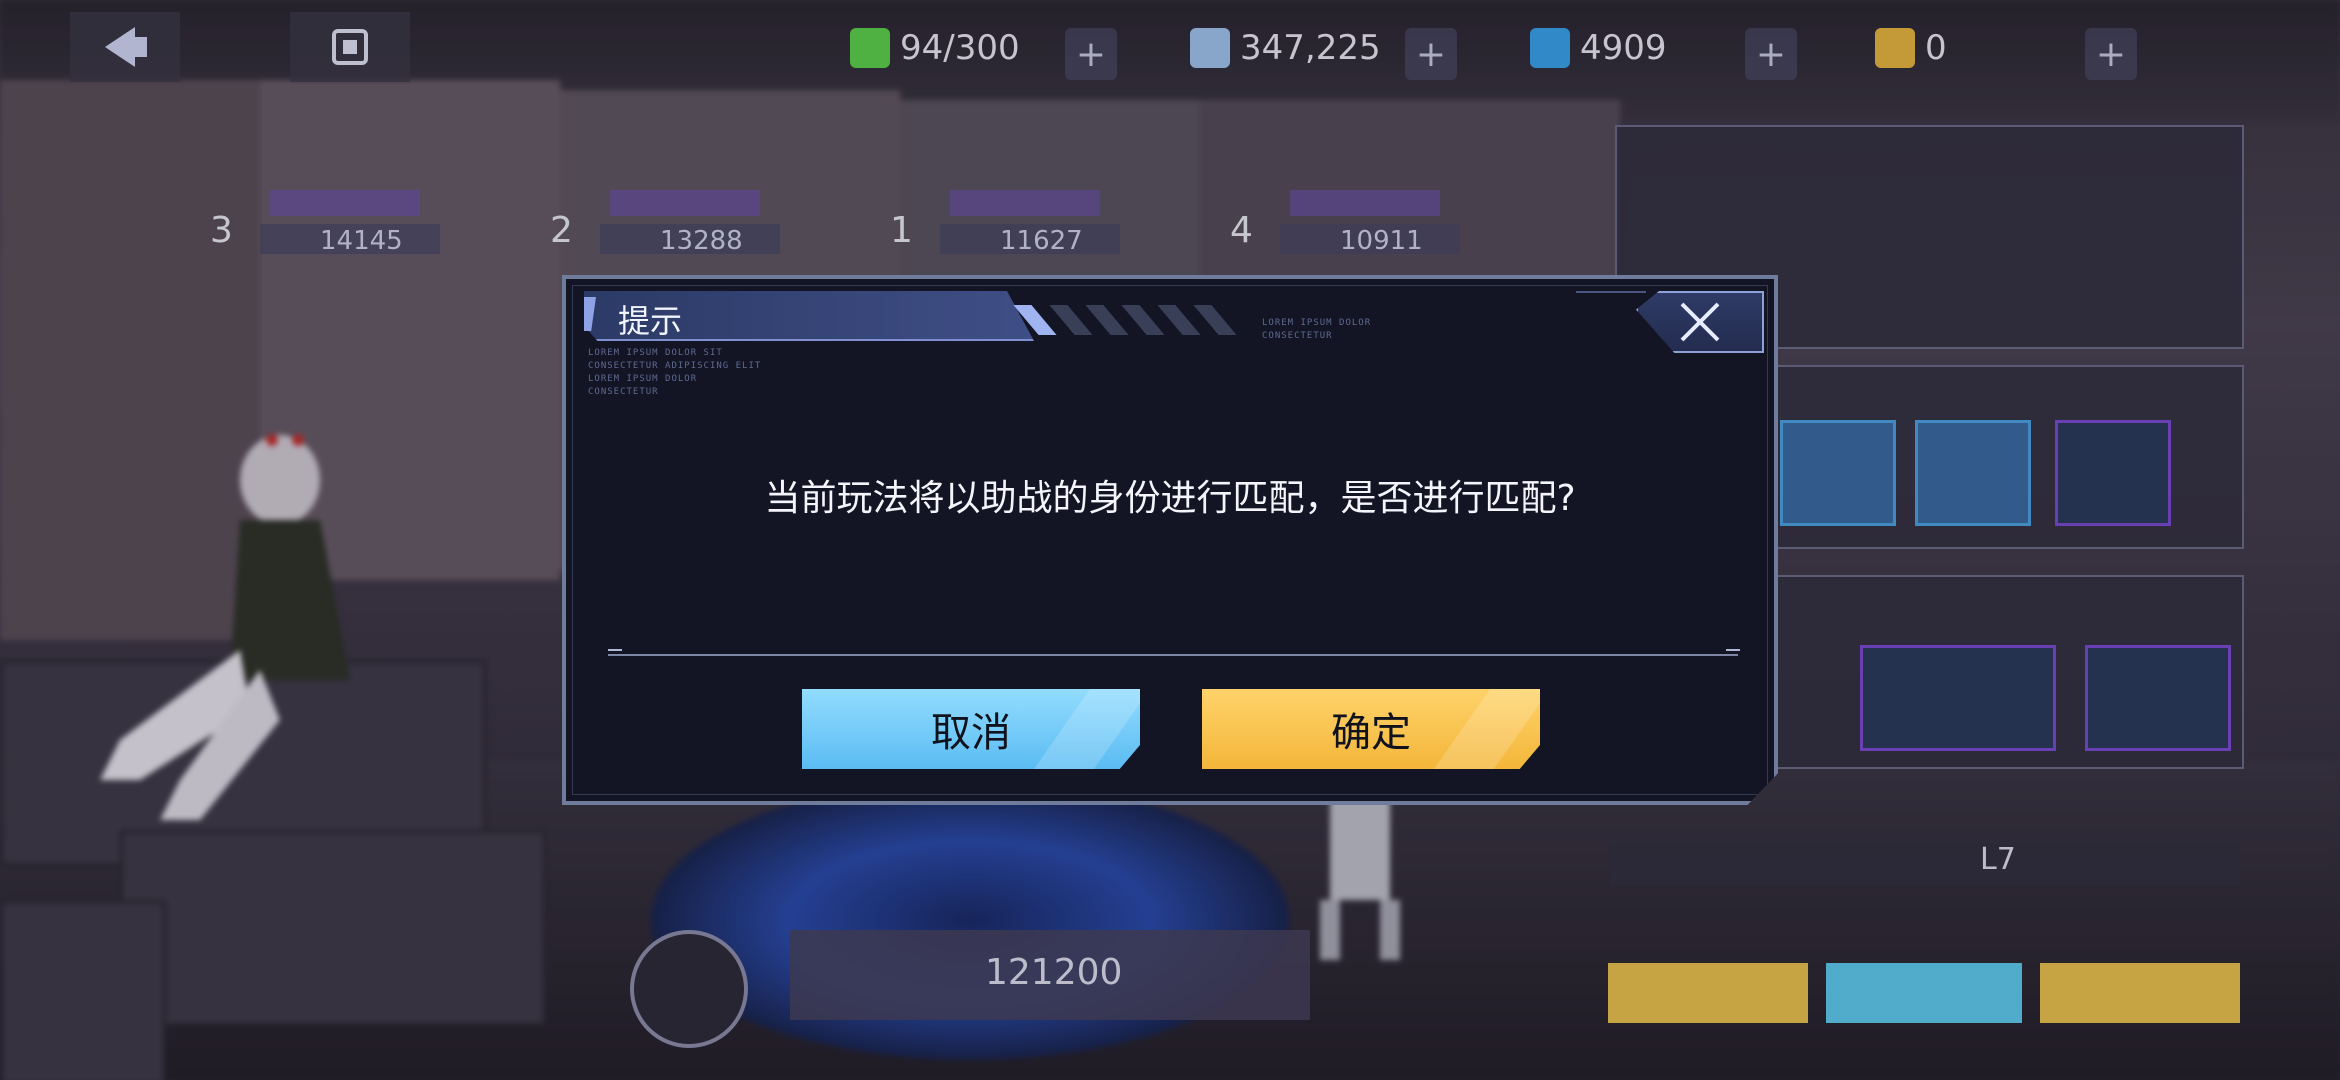 This screenshot has height=1080, width=2340. Describe the element at coordinates (971, 733) in the screenshot. I see `cancel-label: 取消` at that location.